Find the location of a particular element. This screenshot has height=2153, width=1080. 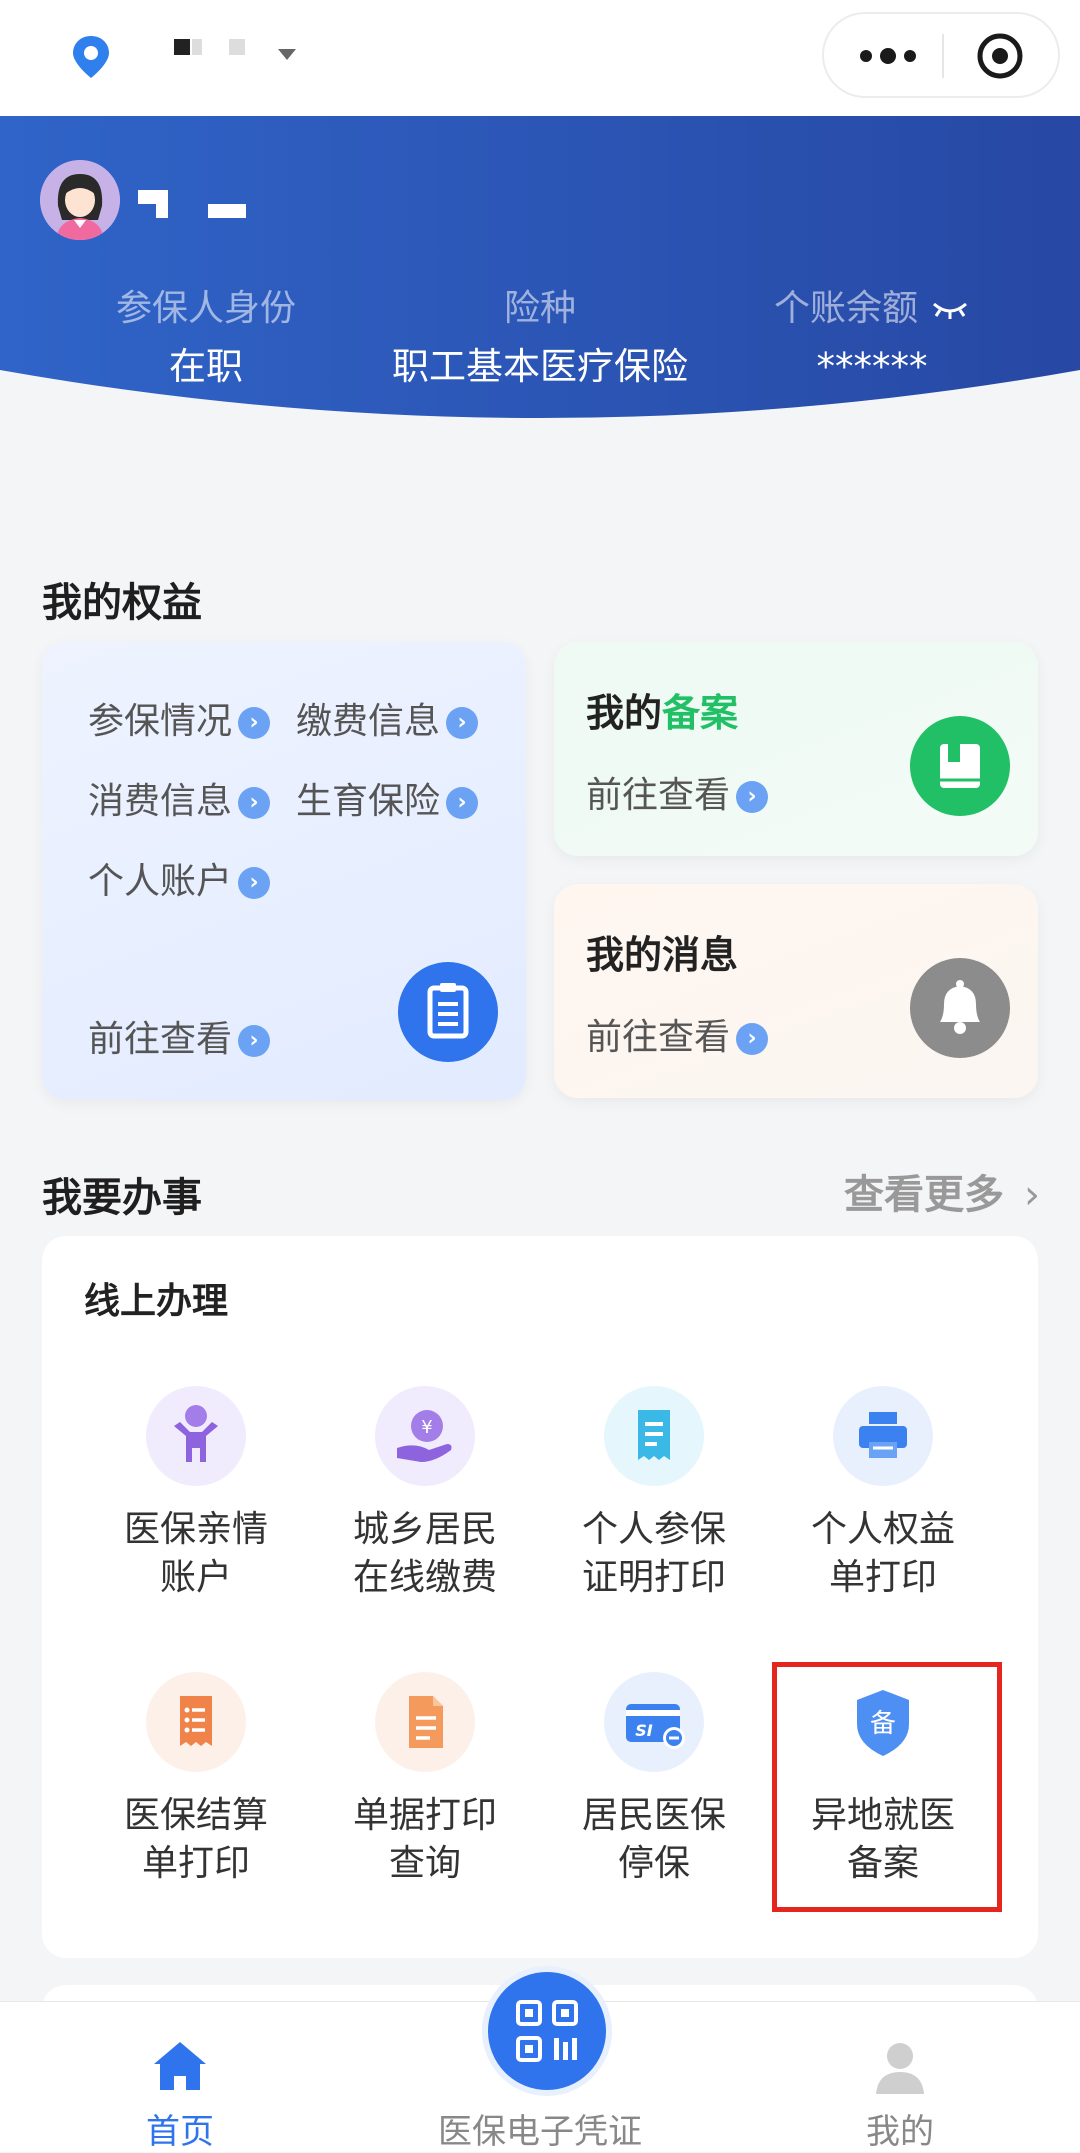

service-label: 单据打印 查询 is located at coordinates (424, 1839).